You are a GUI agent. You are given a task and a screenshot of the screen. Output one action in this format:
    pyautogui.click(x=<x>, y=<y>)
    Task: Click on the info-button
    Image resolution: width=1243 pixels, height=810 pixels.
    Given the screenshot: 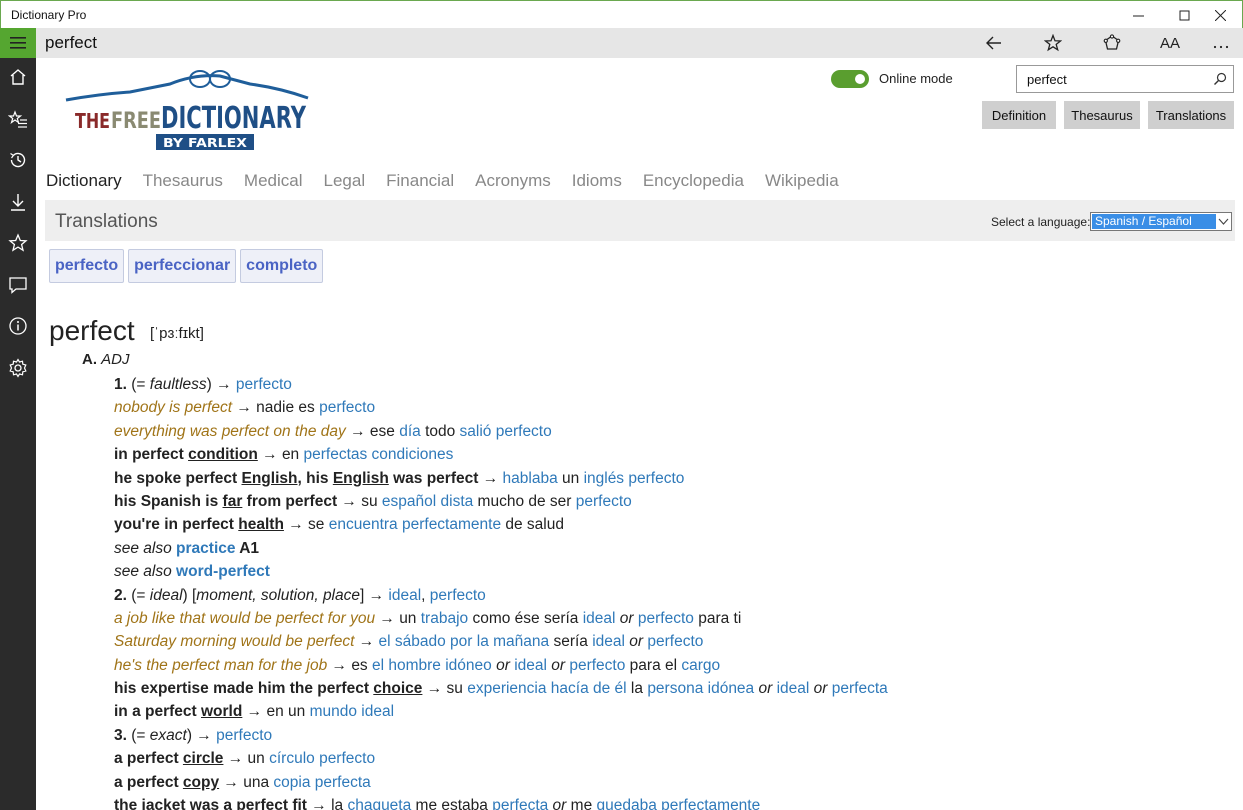 What is the action you would take?
    pyautogui.click(x=18, y=326)
    